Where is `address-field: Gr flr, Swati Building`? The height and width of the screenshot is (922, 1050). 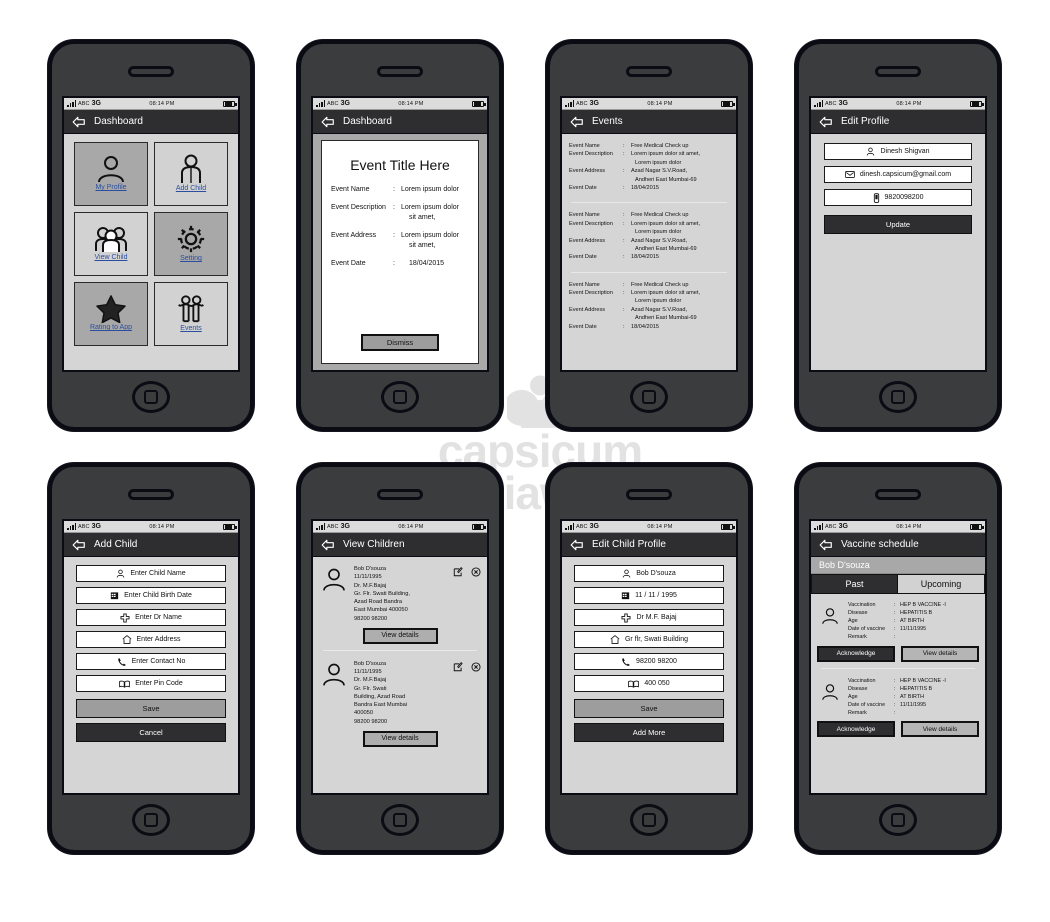
address-field: Gr flr, Swati Building is located at coordinates (649, 639).